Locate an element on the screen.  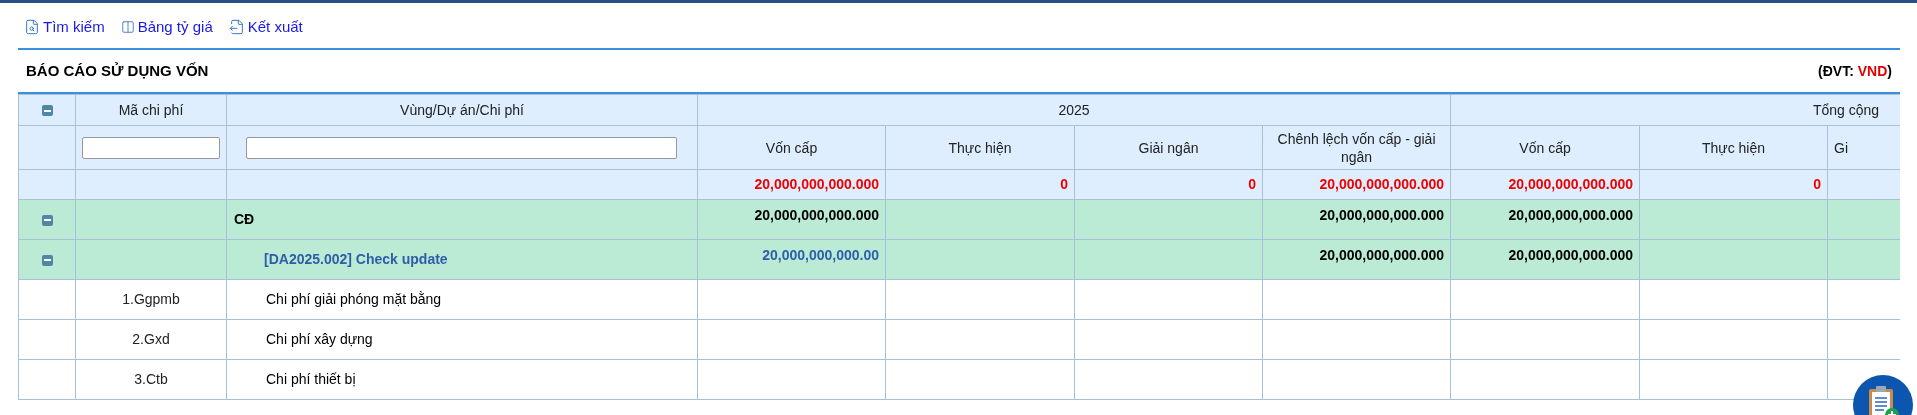
column-header: Chênh lệch vốn cấp - giải ngân is located at coordinates (1356, 147).